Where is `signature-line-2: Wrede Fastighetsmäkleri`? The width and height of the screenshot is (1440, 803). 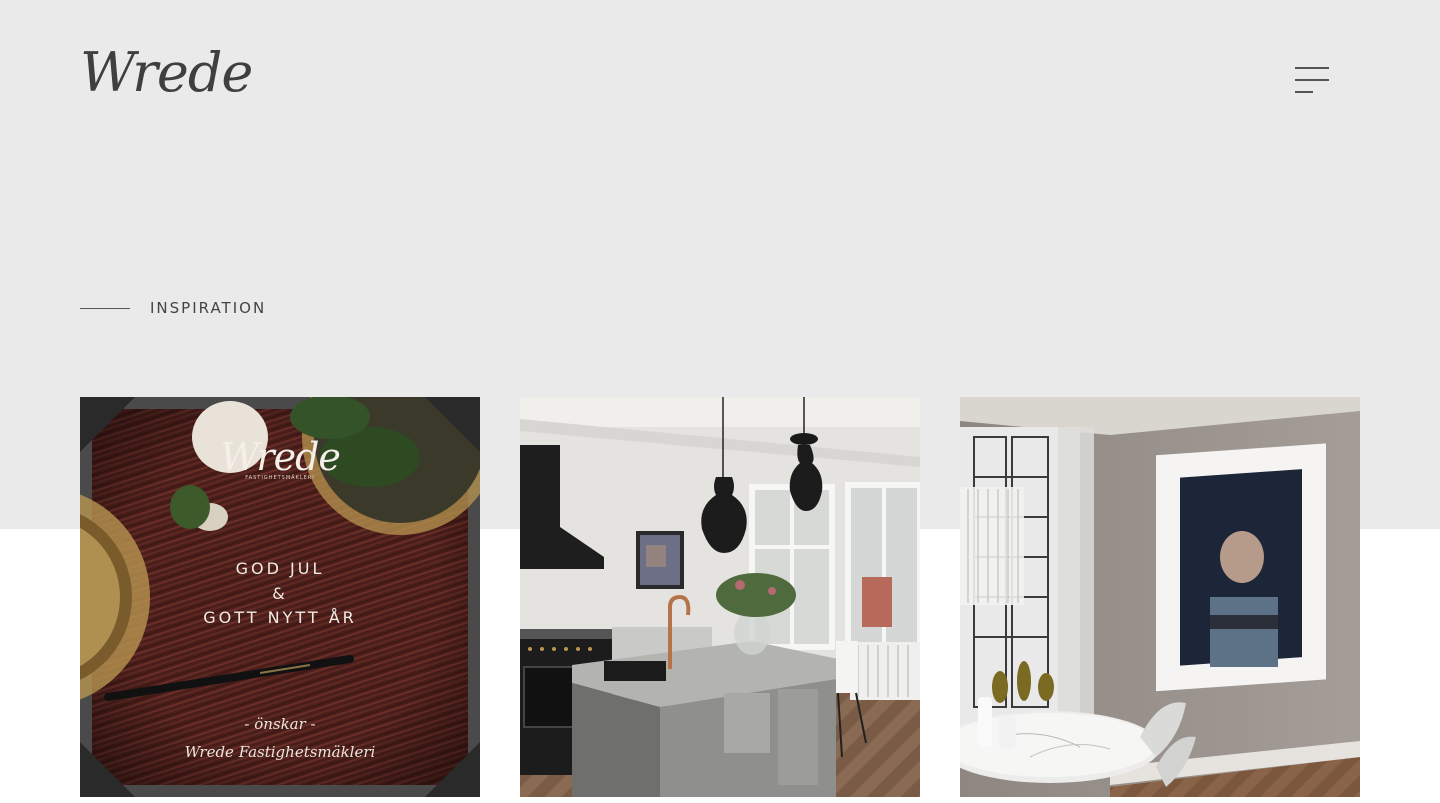
signature-line-2: Wrede Fastighetsmäkleri is located at coordinates (280, 752).